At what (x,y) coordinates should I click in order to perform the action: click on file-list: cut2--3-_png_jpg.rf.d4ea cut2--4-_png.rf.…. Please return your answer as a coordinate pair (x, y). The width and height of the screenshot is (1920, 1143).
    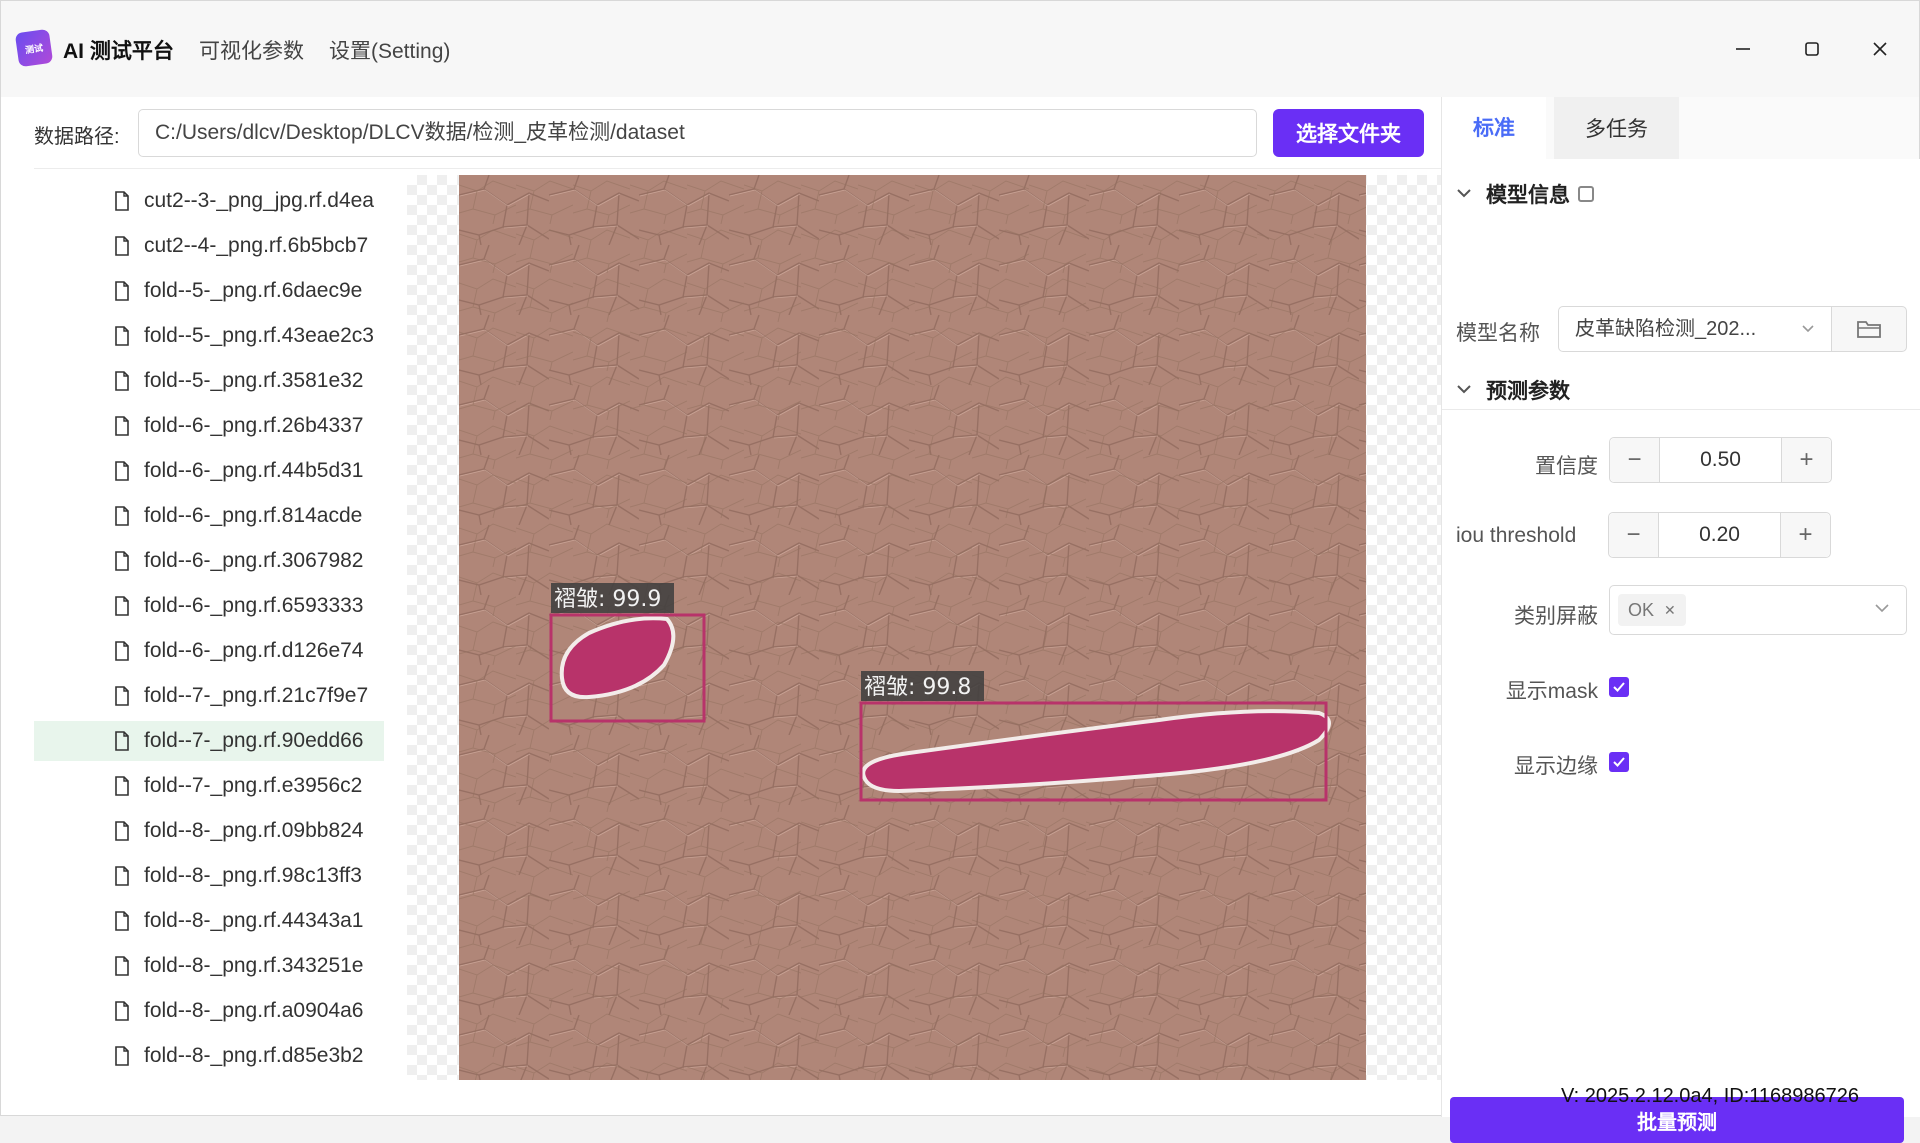
    Looking at the image, I should click on (209, 631).